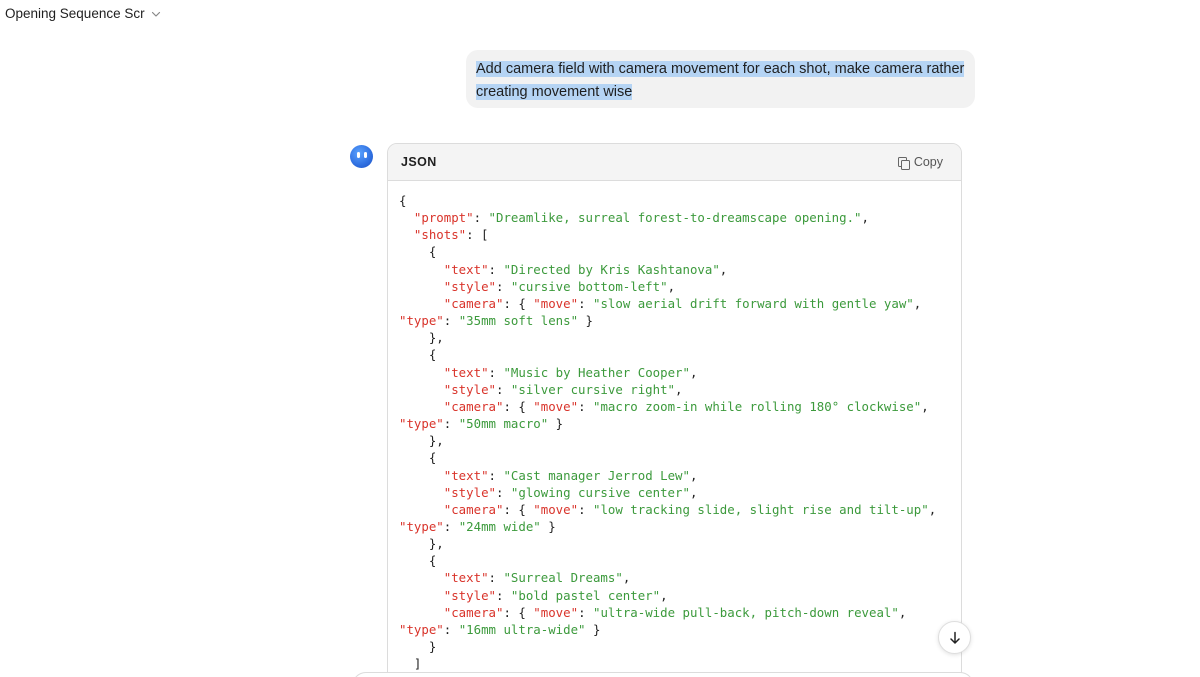 This screenshot has width=1200, height=677. What do you see at coordinates (596, 372) in the screenshot?
I see `json-string-token: "Music by Heather Cooper"` at bounding box center [596, 372].